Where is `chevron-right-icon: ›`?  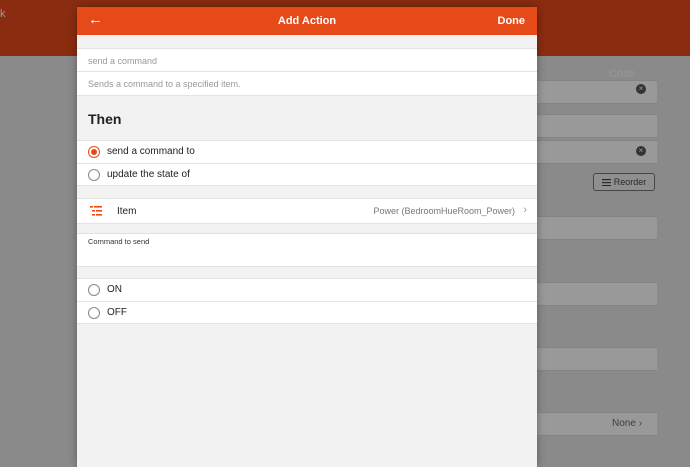
chevron-right-icon: › is located at coordinates (525, 210).